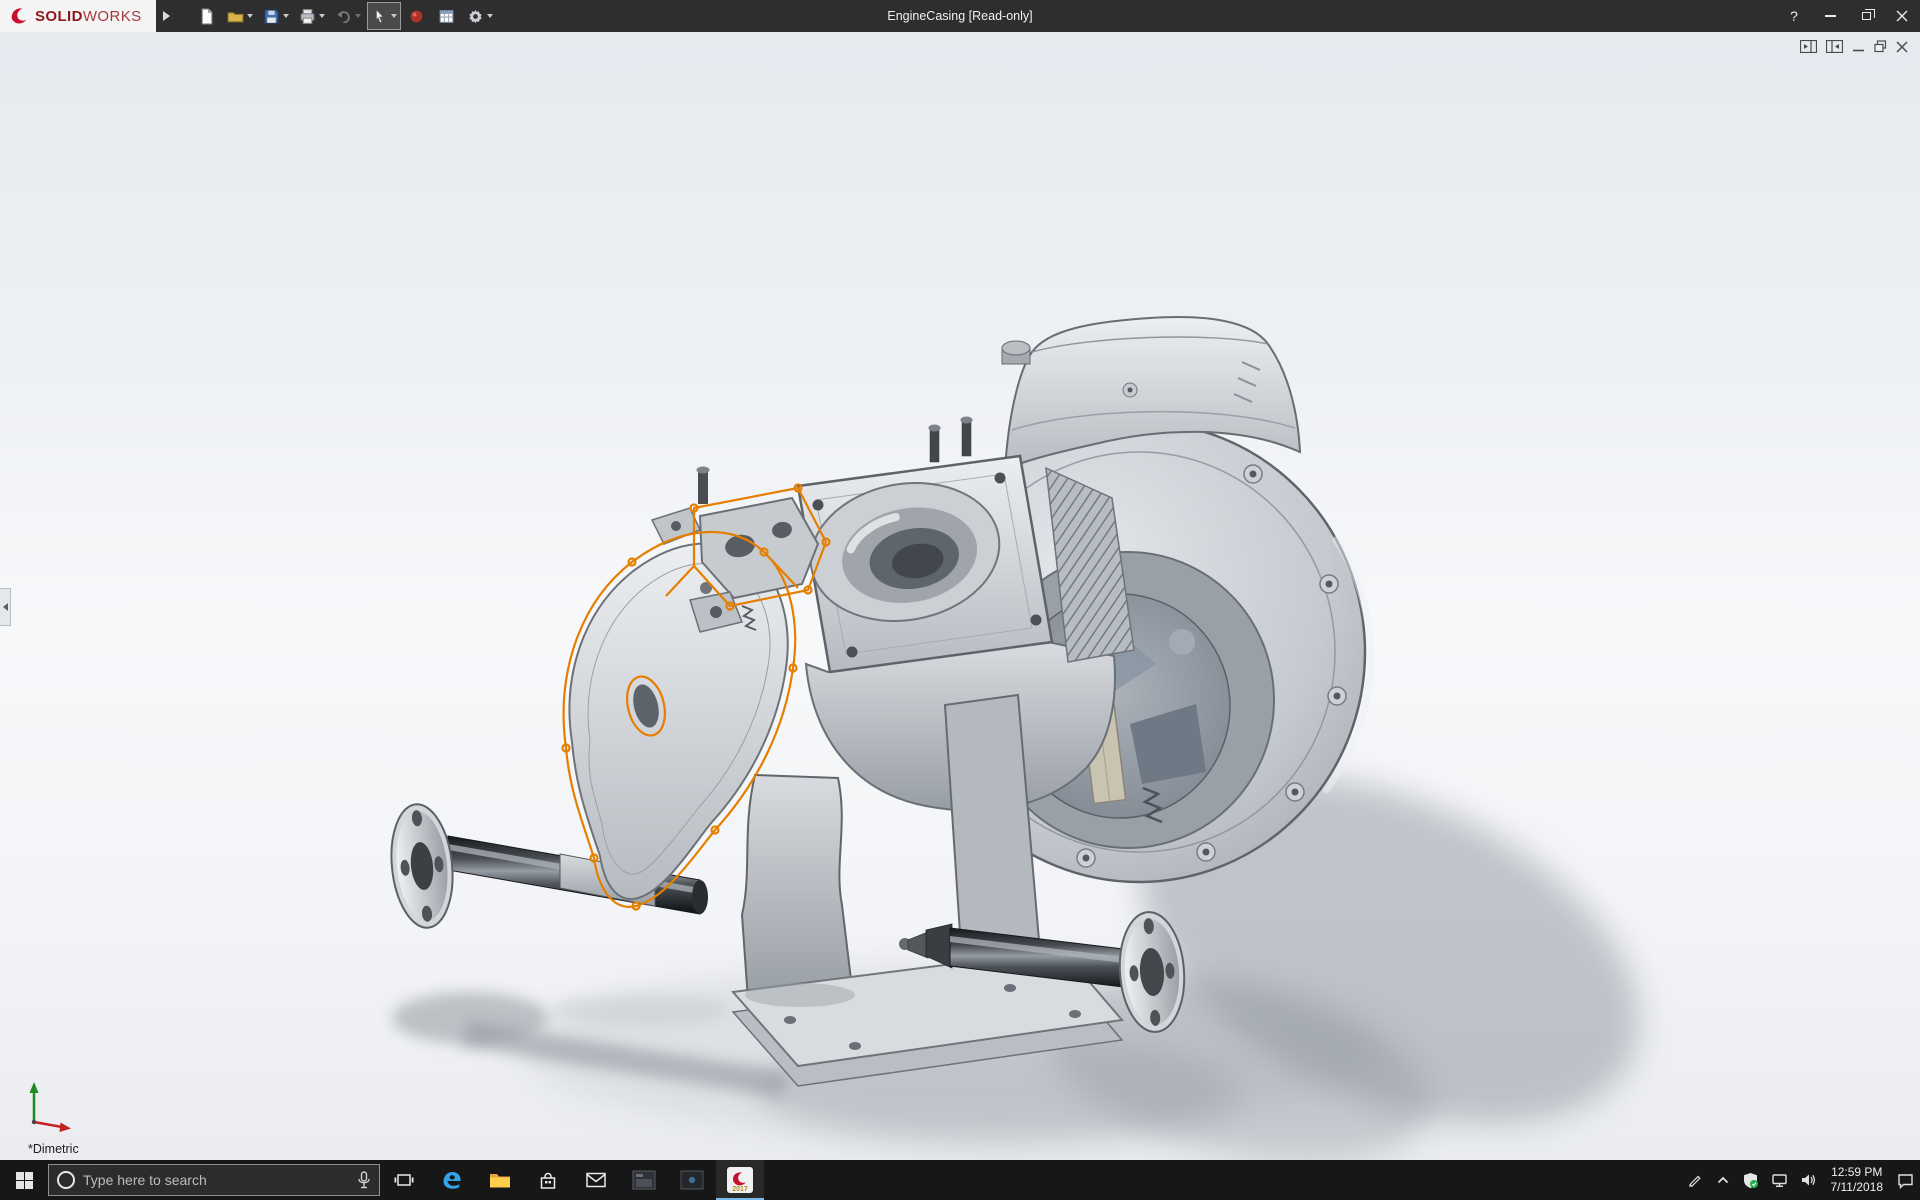 This screenshot has height=1200, width=1920. I want to click on mail-envelope-icon, so click(596, 1180).